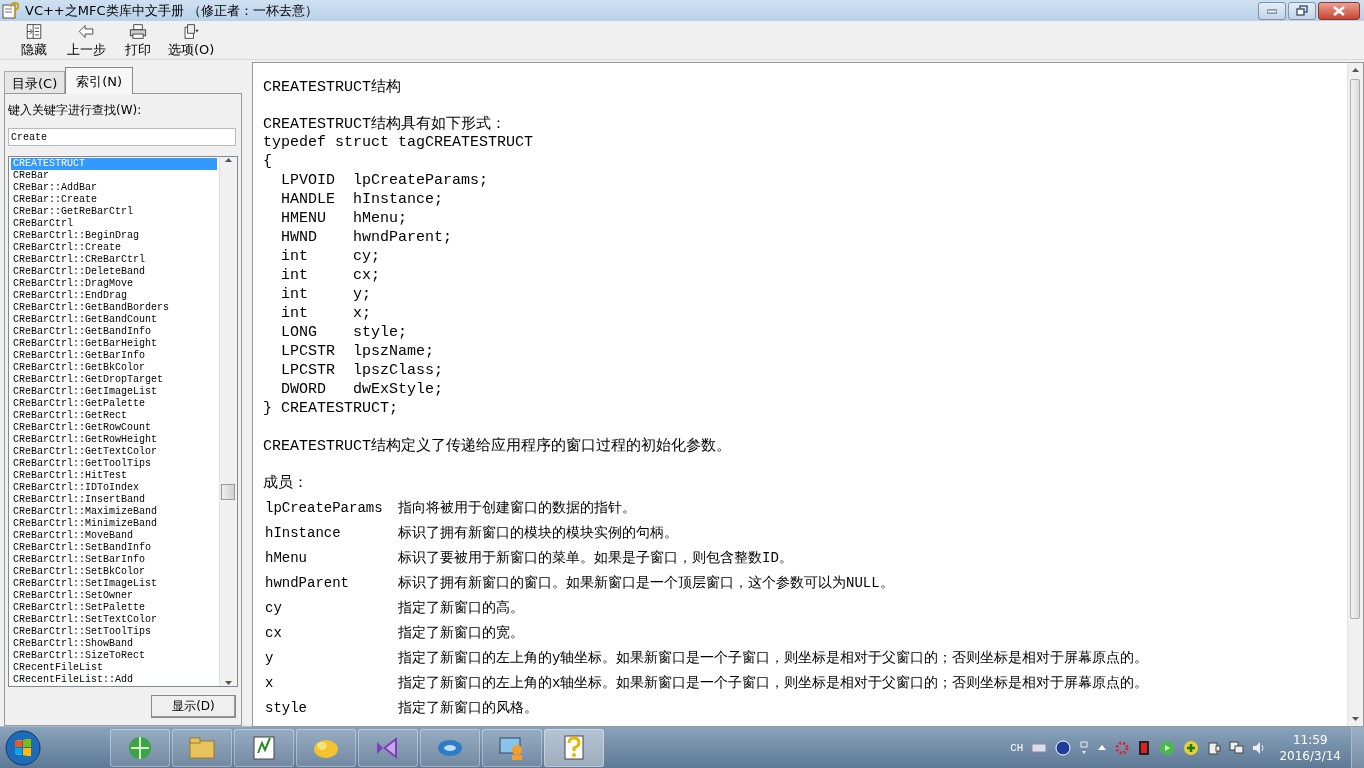  What do you see at coordinates (138, 40) in the screenshot?
I see `toolbar-button: 打印` at bounding box center [138, 40].